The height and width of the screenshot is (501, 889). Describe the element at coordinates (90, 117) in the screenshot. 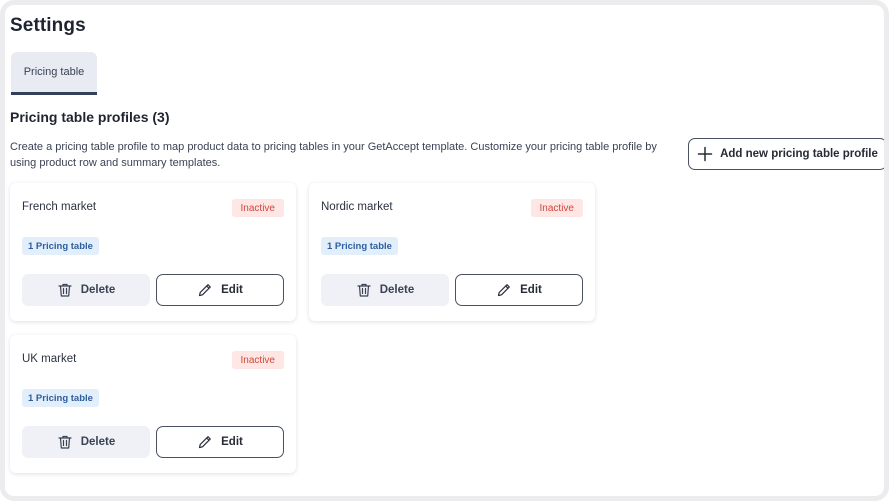

I see `section-title: Pricing table profiles (3)` at that location.